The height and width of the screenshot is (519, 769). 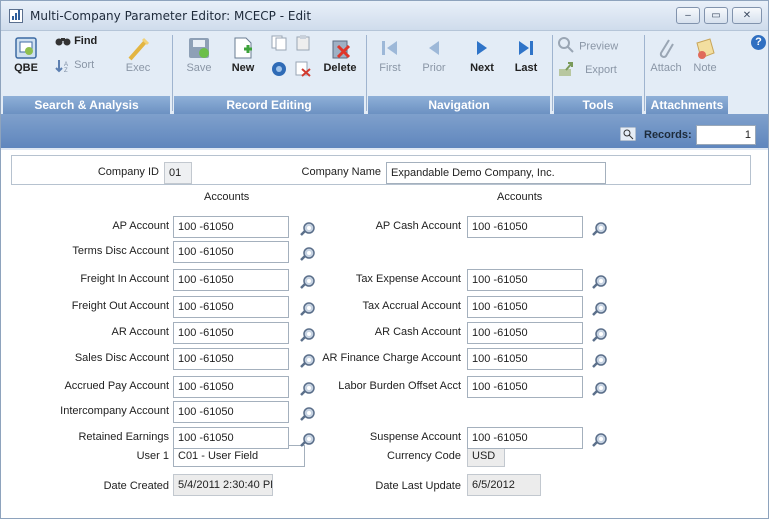 What do you see at coordinates (178, 173) in the screenshot?
I see `company-id-field: 01` at bounding box center [178, 173].